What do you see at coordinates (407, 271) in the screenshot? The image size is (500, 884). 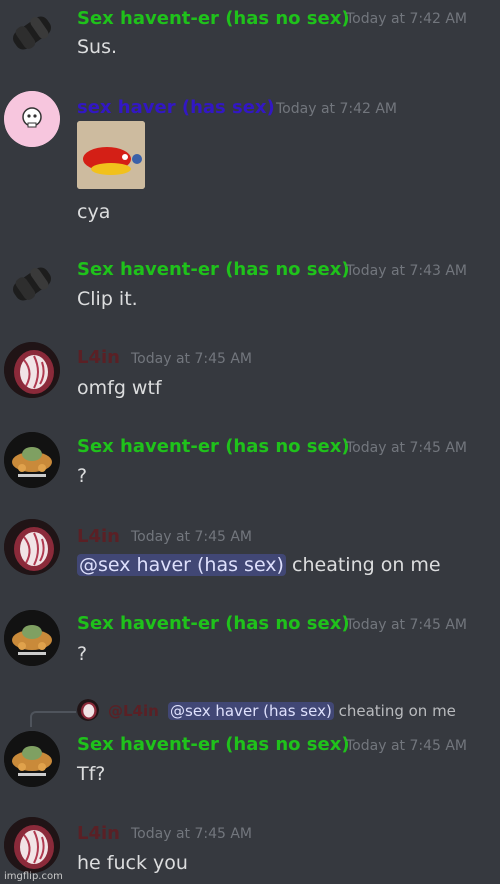 I see `timestamp: Today at 7:43 AM` at bounding box center [407, 271].